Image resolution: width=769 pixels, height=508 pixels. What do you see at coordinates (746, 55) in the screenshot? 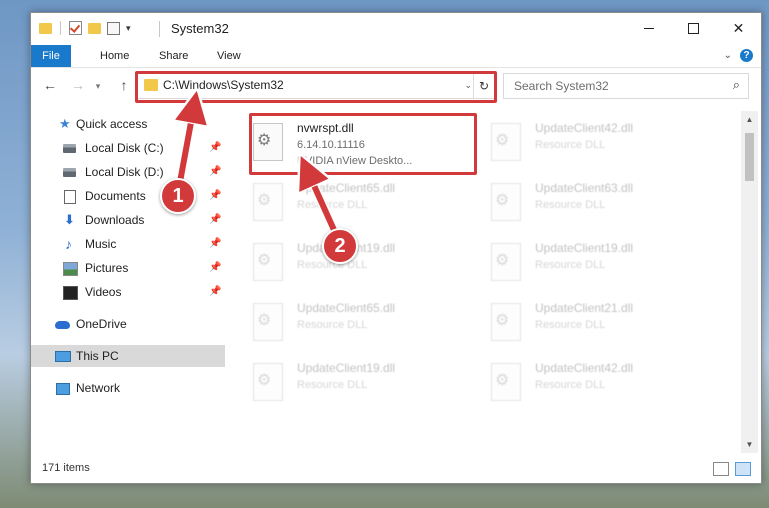
I see `help-icon: ?` at bounding box center [746, 55].